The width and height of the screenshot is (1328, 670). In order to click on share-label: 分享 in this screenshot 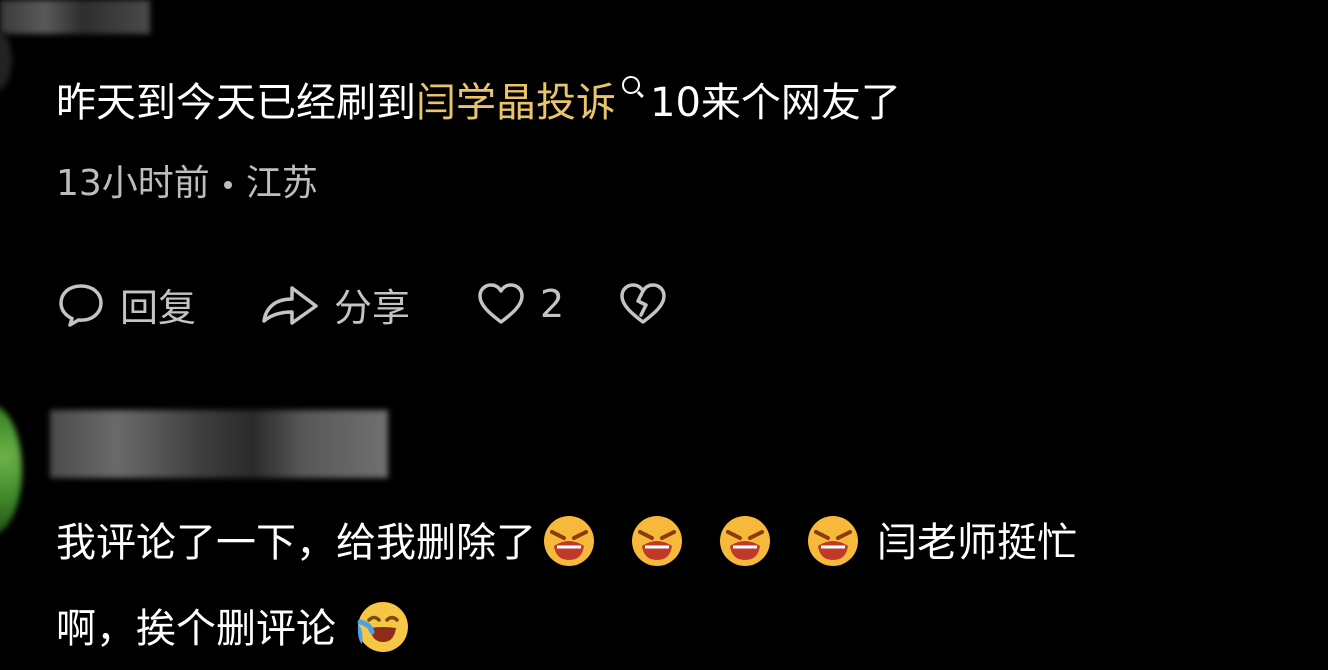, I will do `click(372, 307)`.